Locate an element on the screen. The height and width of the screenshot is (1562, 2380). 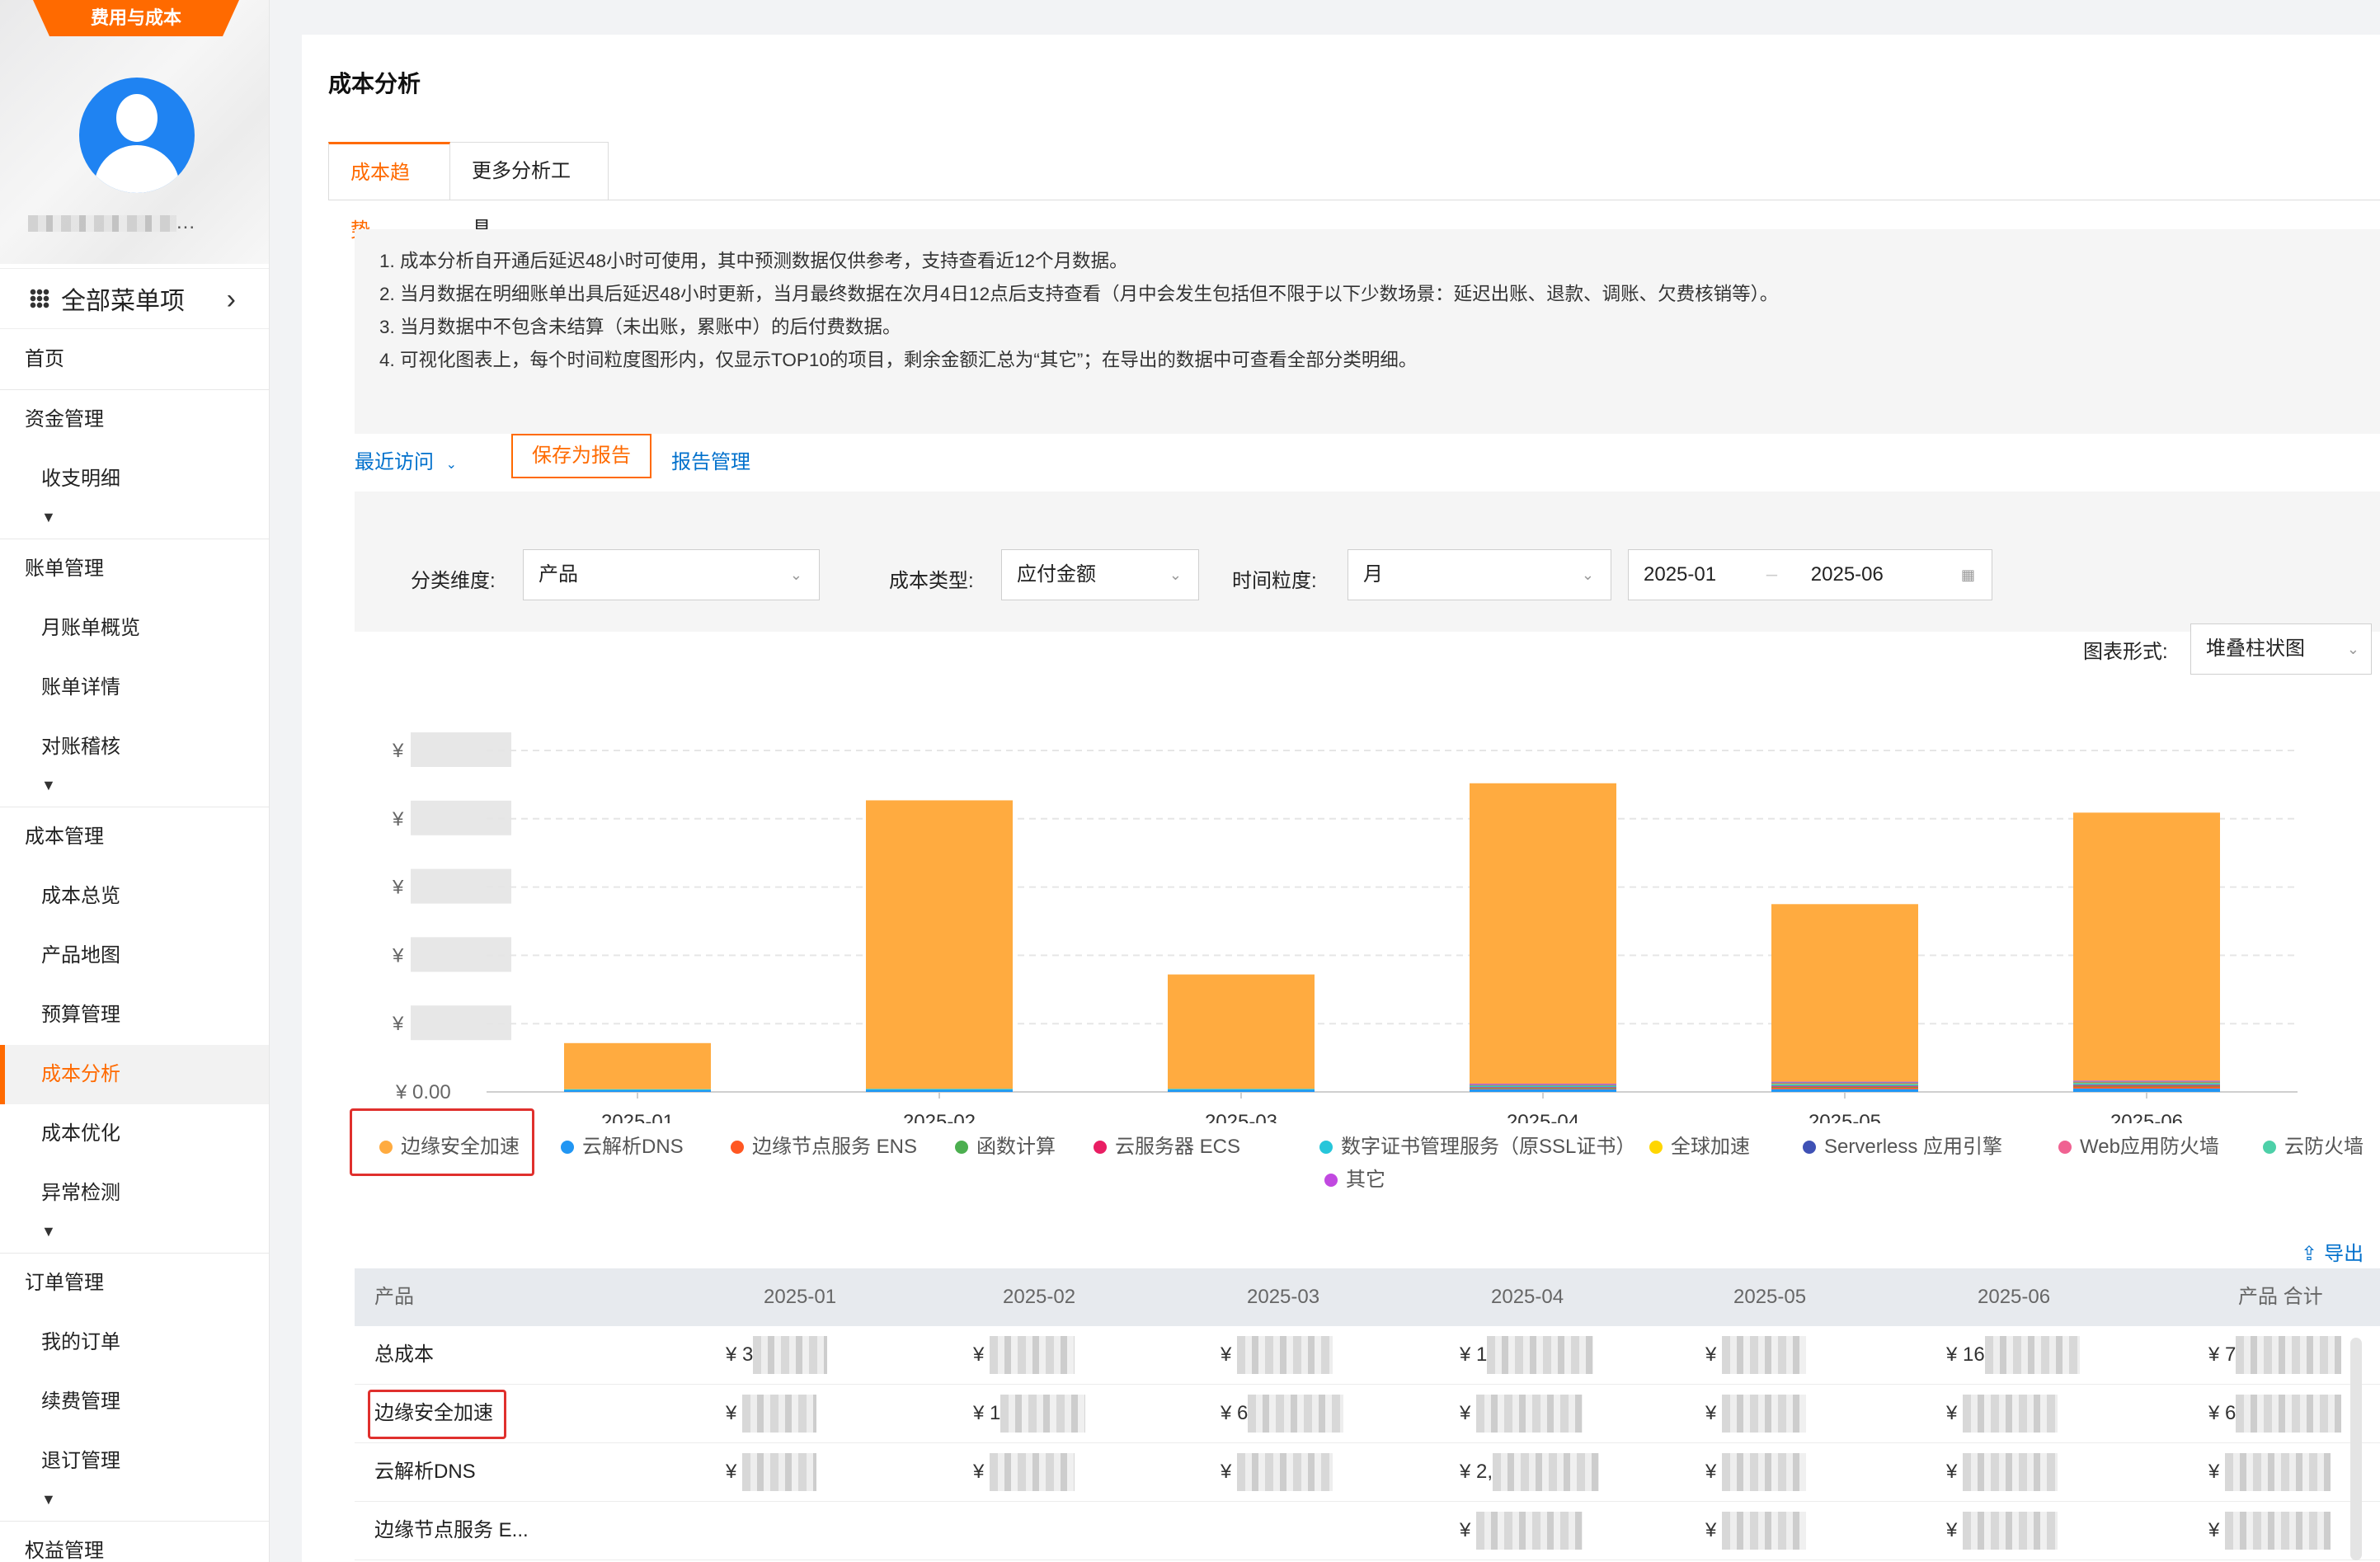
dimension-label: 分类维度: is located at coordinates (453, 581).